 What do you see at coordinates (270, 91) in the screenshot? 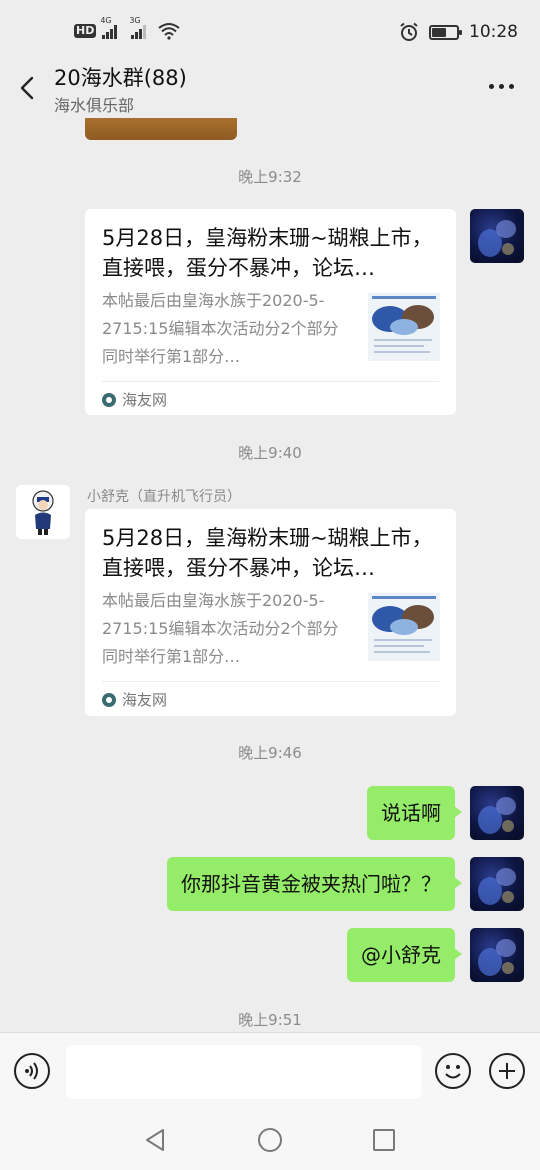
I see `chat-header: 20海水群(88) 海水俱乐部` at bounding box center [270, 91].